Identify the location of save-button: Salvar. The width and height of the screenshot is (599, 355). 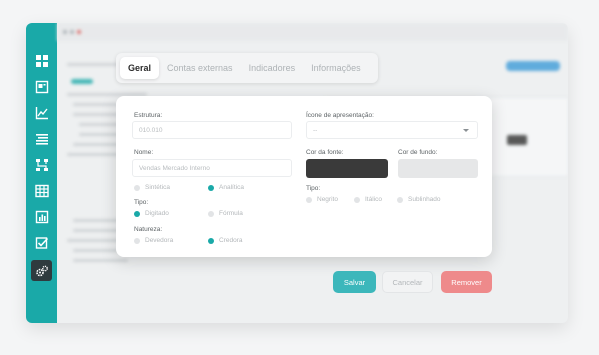
(354, 282).